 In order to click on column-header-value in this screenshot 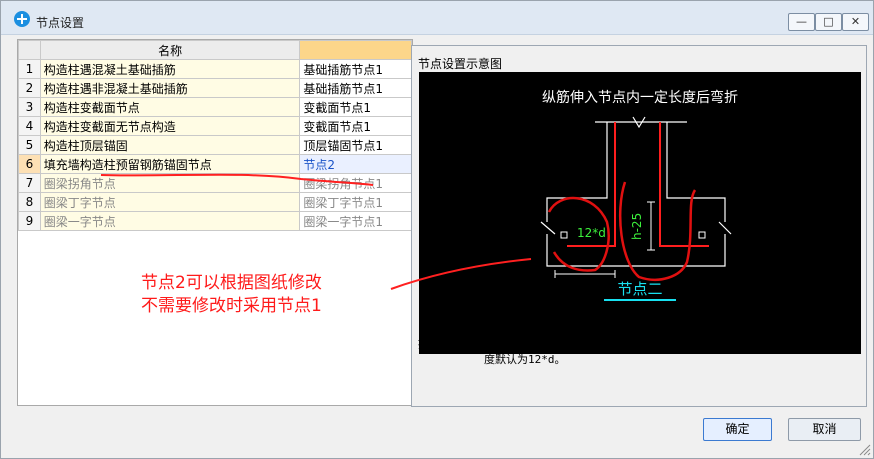, I will do `click(355, 50)`.